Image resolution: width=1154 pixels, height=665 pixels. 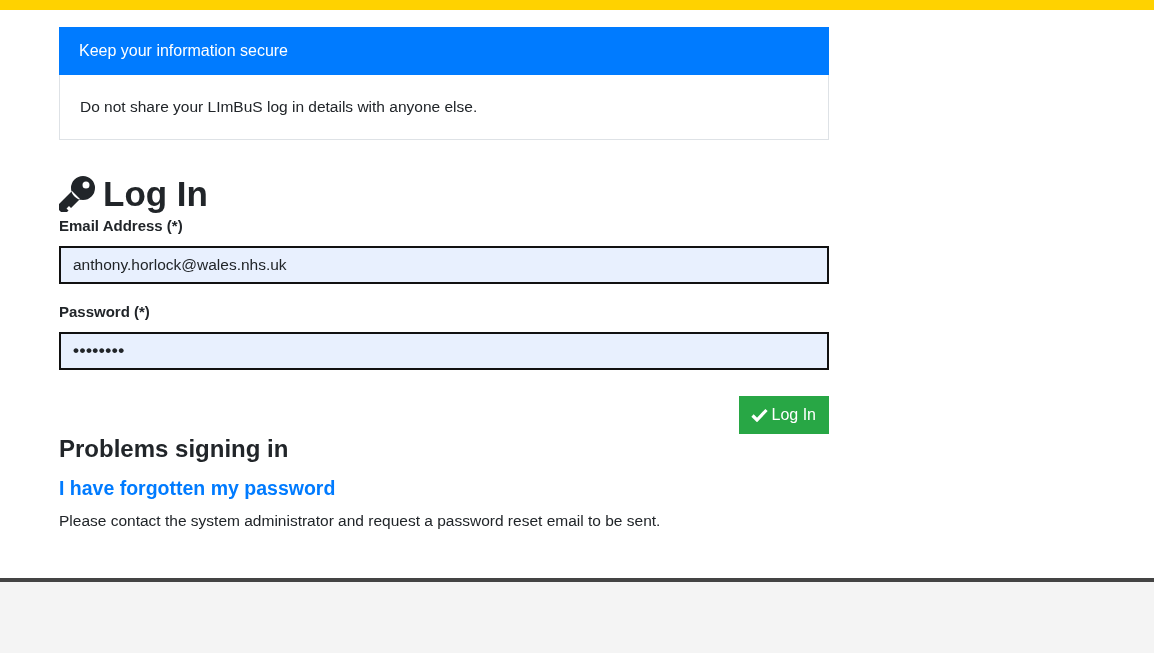 I want to click on forgot-password-link: I have forgotten my password, so click(x=197, y=488).